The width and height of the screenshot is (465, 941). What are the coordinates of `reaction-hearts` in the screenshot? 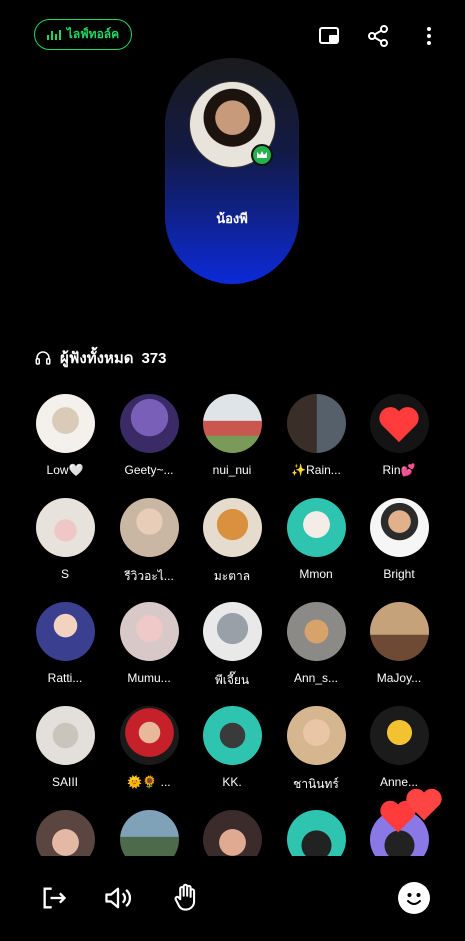 It's located at (413, 811).